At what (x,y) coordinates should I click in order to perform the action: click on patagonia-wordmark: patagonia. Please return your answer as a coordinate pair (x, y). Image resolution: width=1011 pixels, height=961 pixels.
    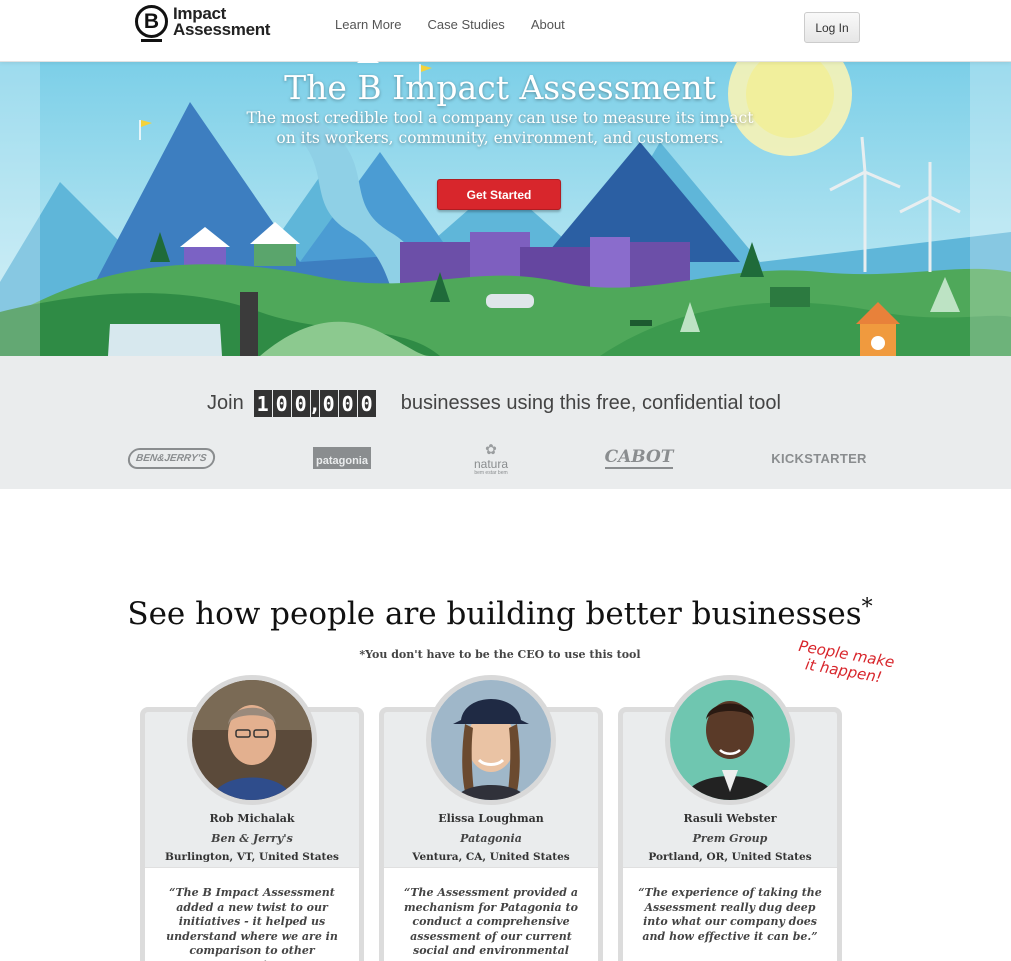
    Looking at the image, I should click on (342, 458).